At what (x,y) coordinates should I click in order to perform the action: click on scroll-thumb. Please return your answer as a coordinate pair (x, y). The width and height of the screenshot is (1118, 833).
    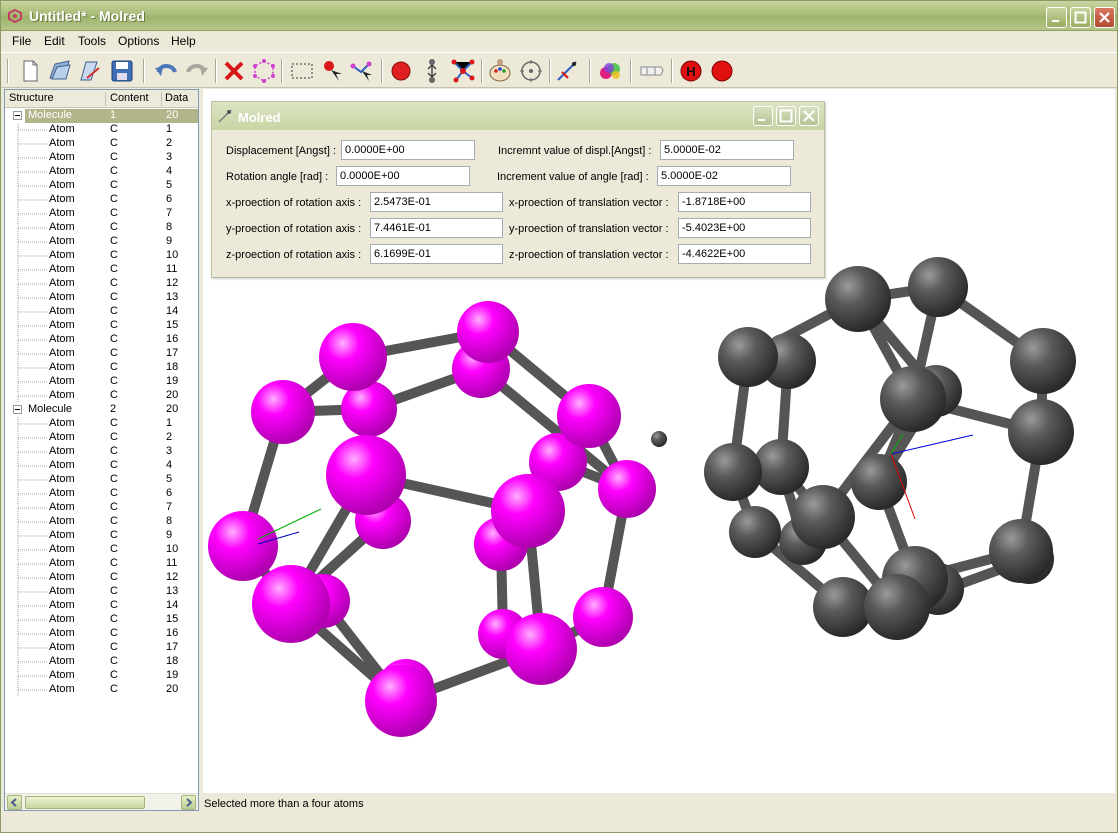
    Looking at the image, I should click on (85, 802).